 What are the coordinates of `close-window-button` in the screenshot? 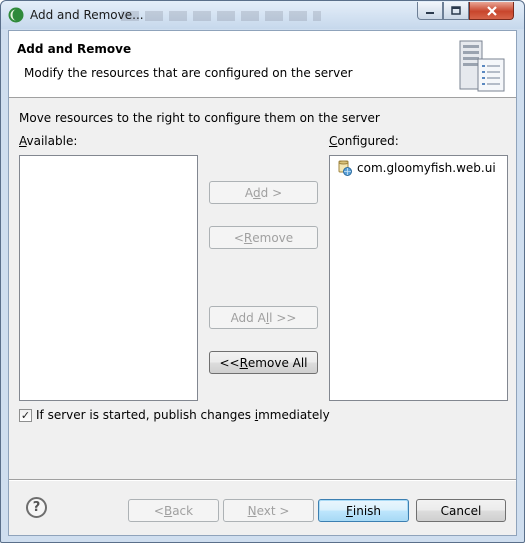 It's located at (491, 11).